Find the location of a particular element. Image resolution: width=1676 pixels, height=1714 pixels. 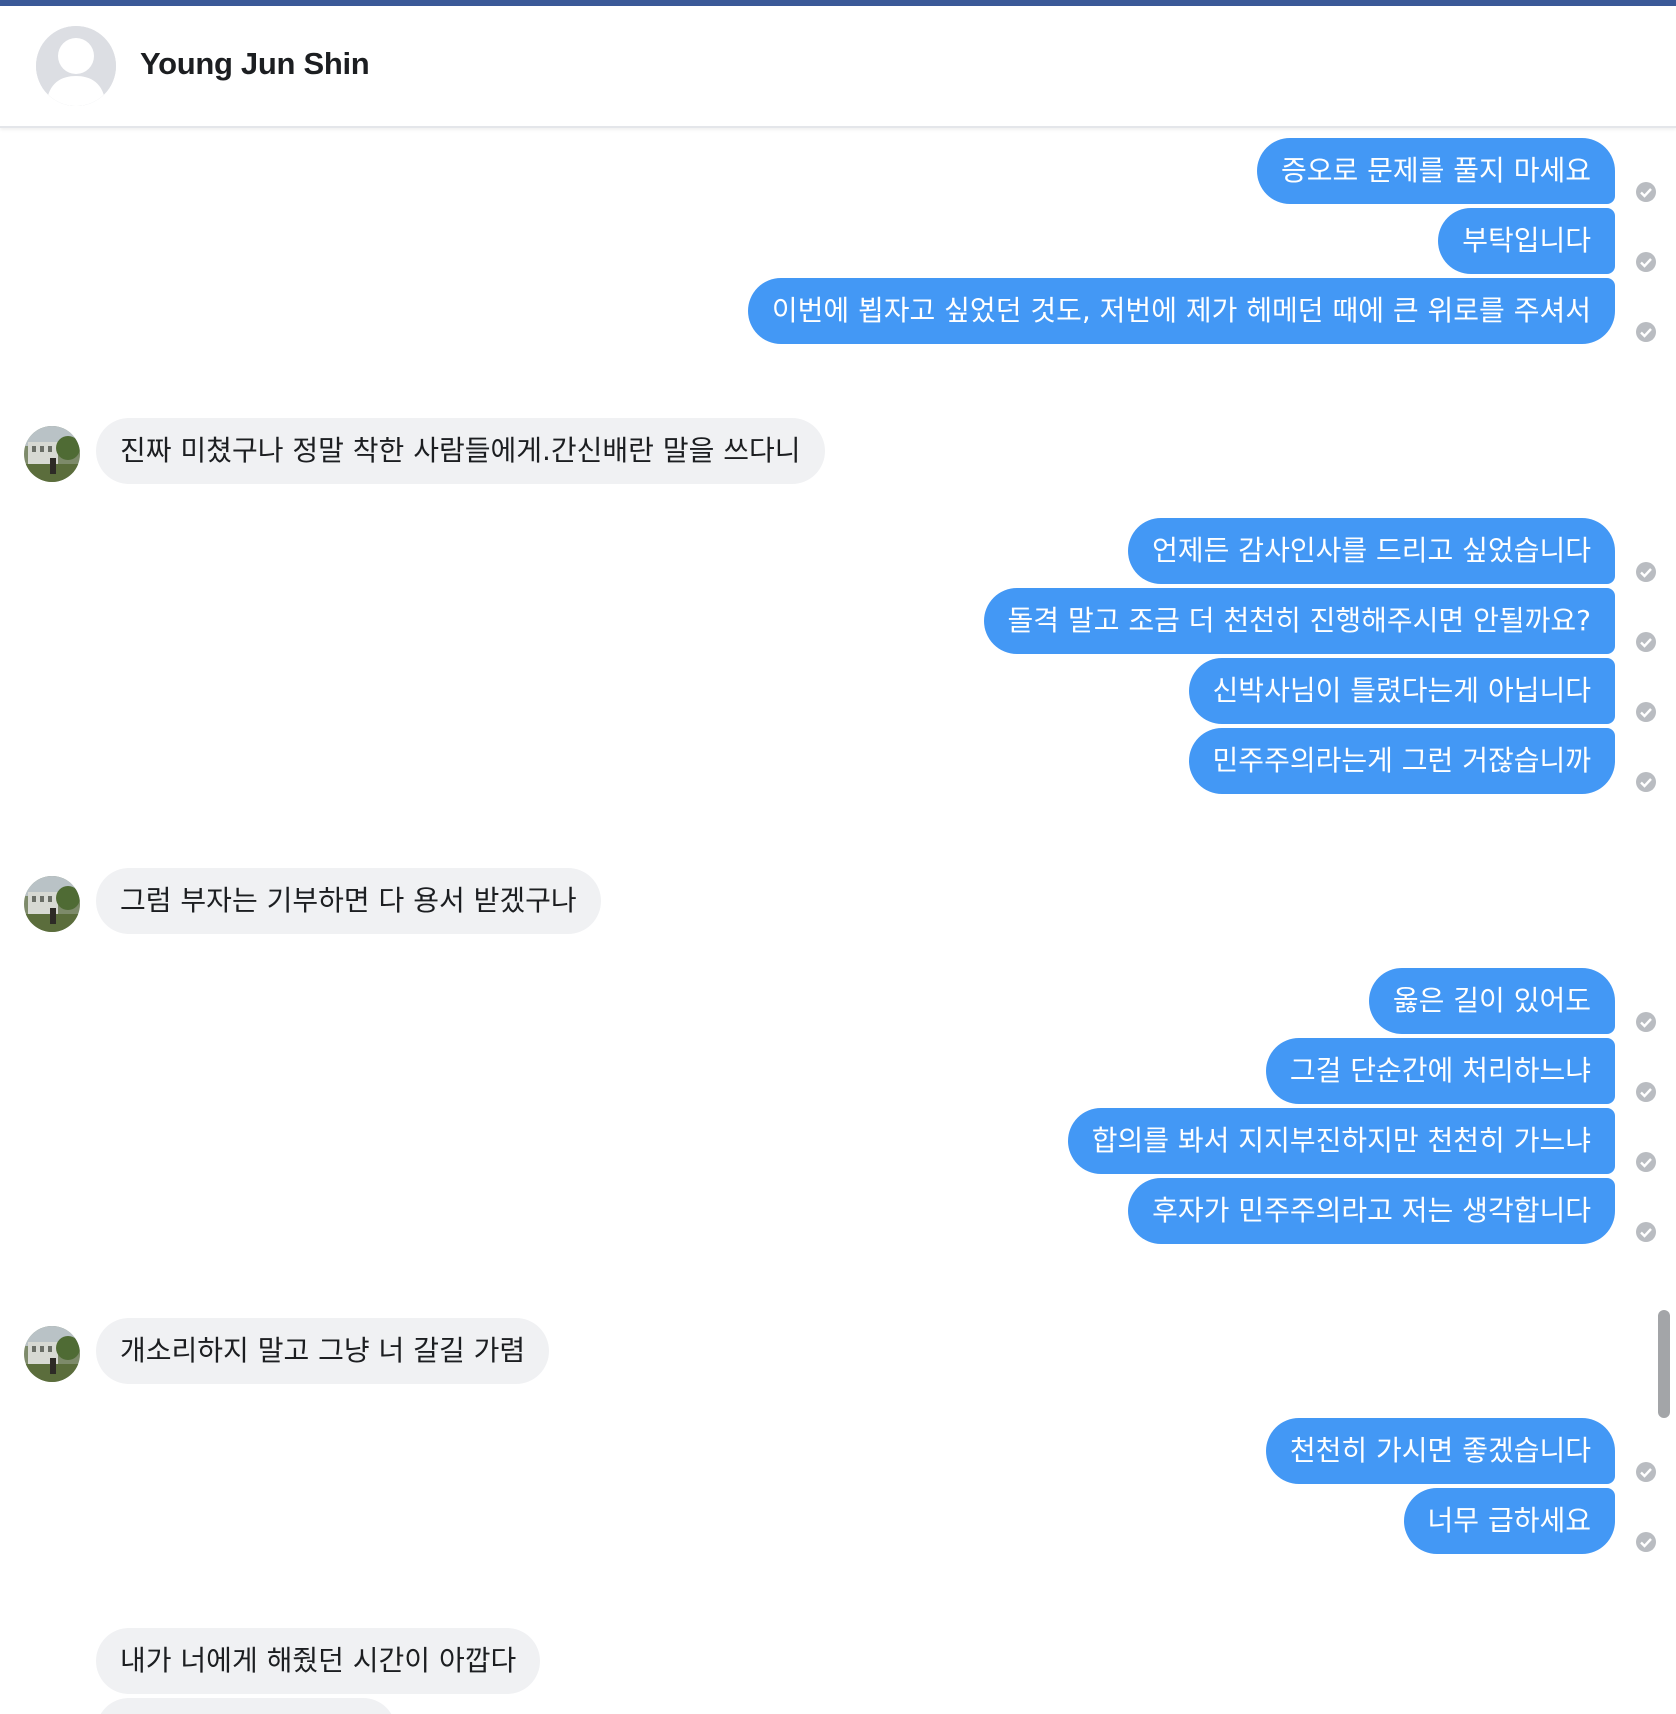

outgoing-message: 옳은 길이 있어도 is located at coordinates (1491, 1001).